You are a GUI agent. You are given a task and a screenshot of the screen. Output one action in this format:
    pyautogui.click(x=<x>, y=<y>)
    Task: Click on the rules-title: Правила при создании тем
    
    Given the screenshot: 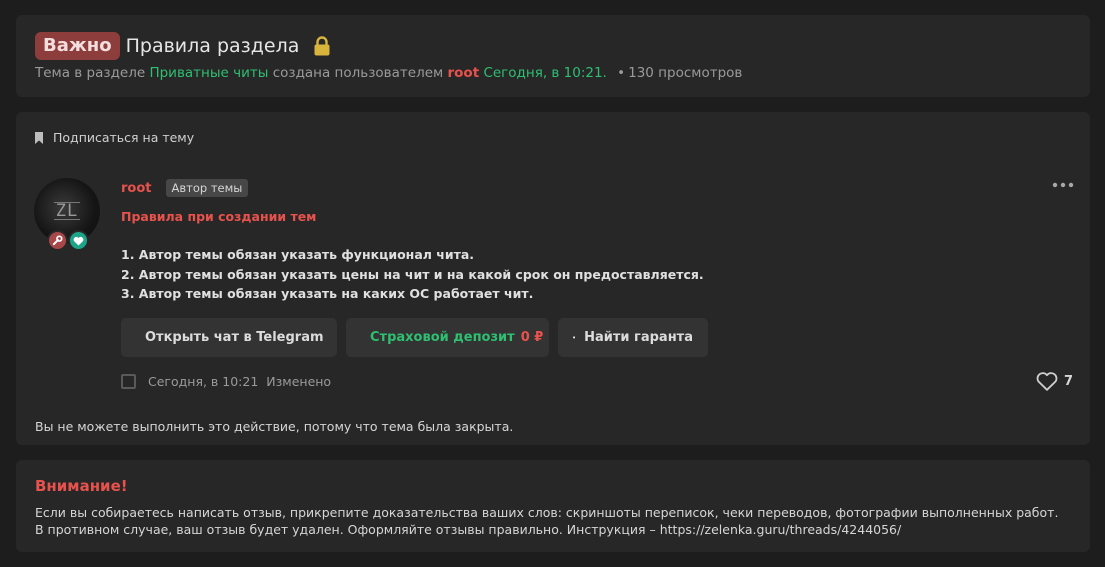 What is the action you would take?
    pyautogui.click(x=219, y=216)
    